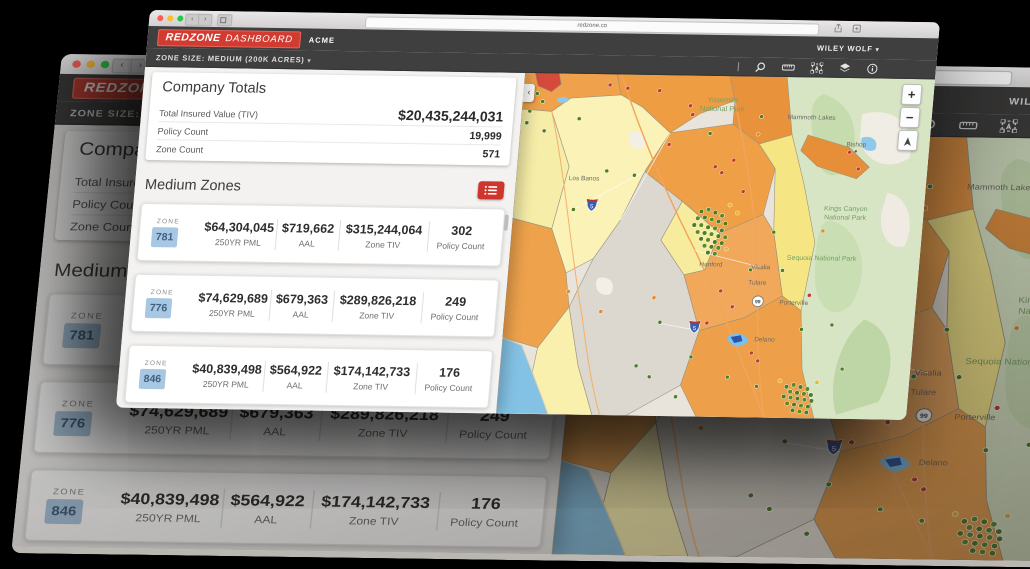 This screenshot has width=1030, height=569. I want to click on new-tab-icon, so click(857, 28).